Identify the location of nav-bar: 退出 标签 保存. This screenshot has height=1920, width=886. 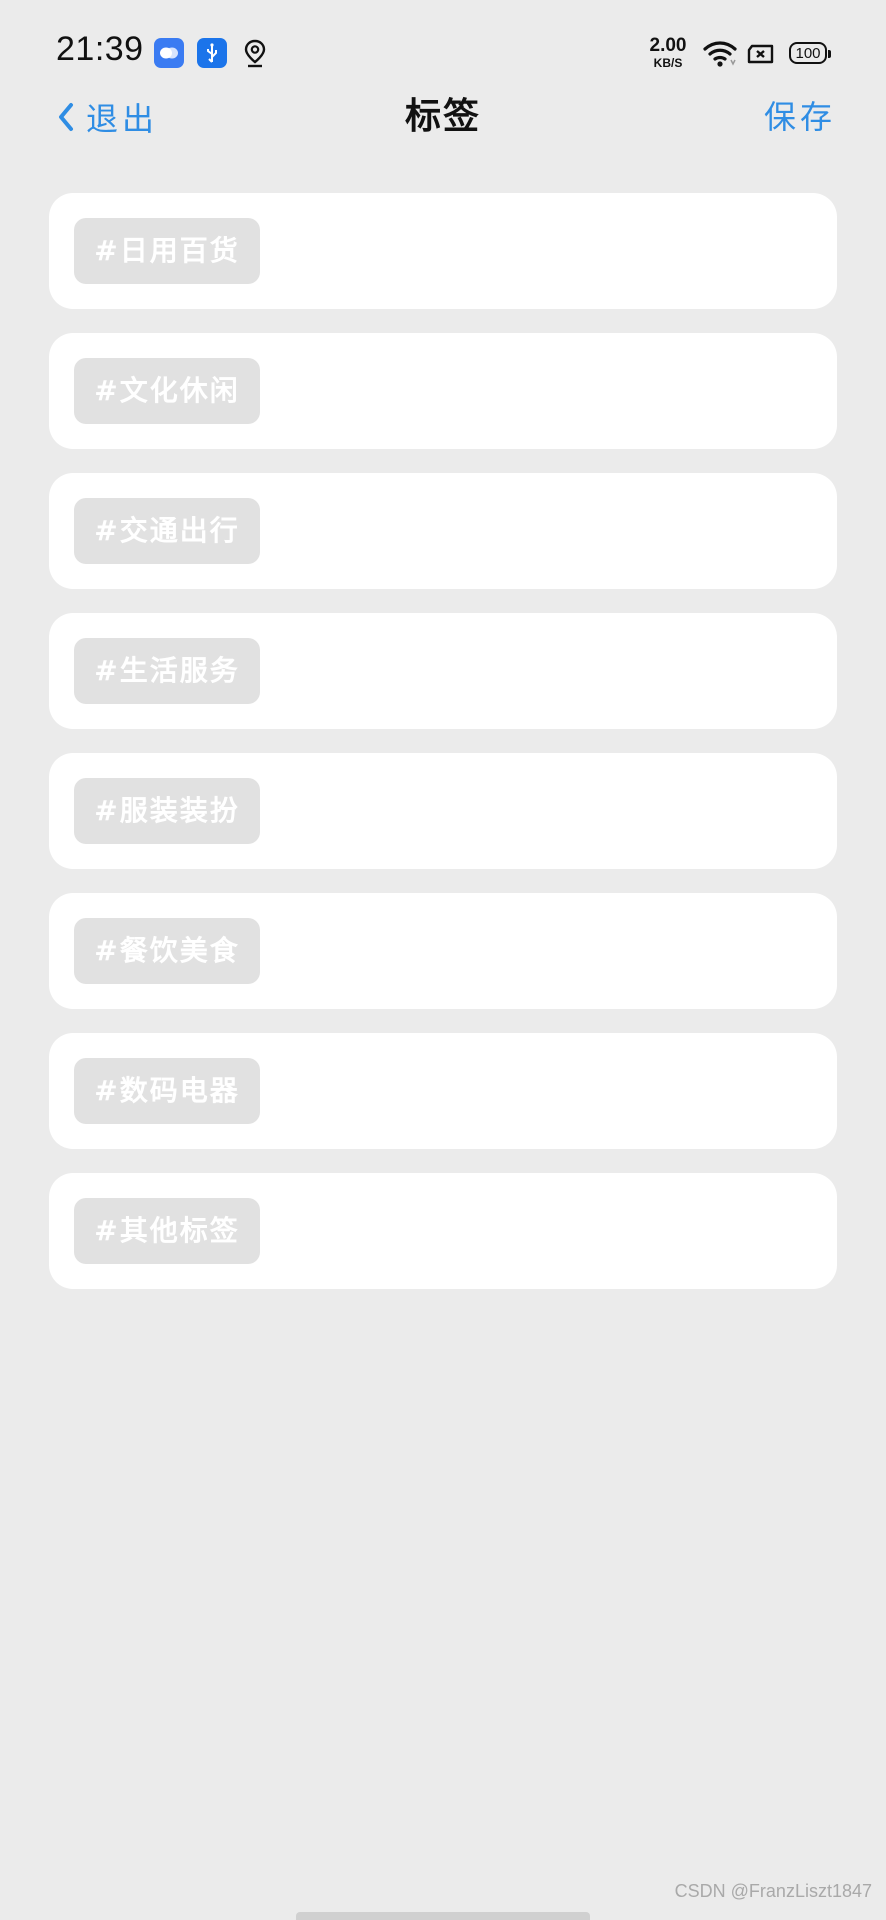
(443, 142).